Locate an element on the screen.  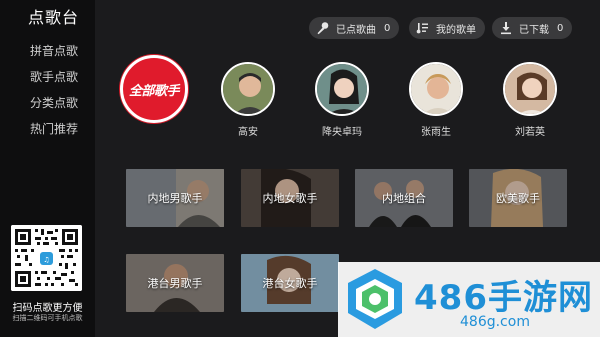
sidebar-nav: 拼音点歌 歌手点歌 分类点歌 热门推荐 is located at coordinates (47, 90).